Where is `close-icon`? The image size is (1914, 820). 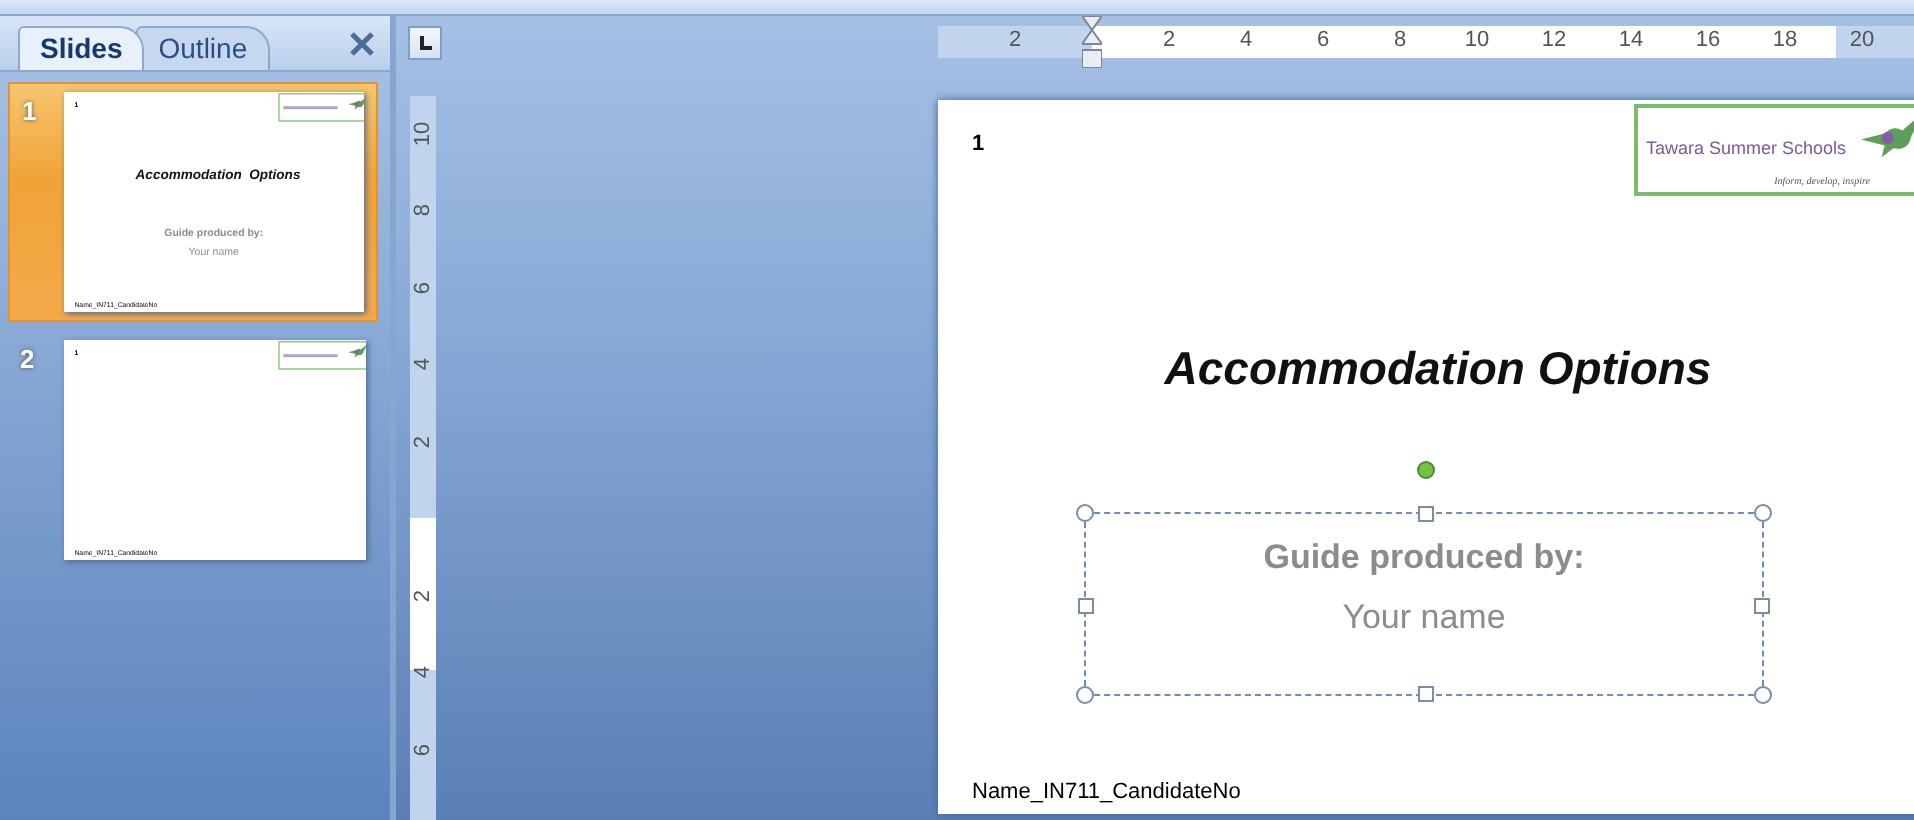
close-icon is located at coordinates (362, 44).